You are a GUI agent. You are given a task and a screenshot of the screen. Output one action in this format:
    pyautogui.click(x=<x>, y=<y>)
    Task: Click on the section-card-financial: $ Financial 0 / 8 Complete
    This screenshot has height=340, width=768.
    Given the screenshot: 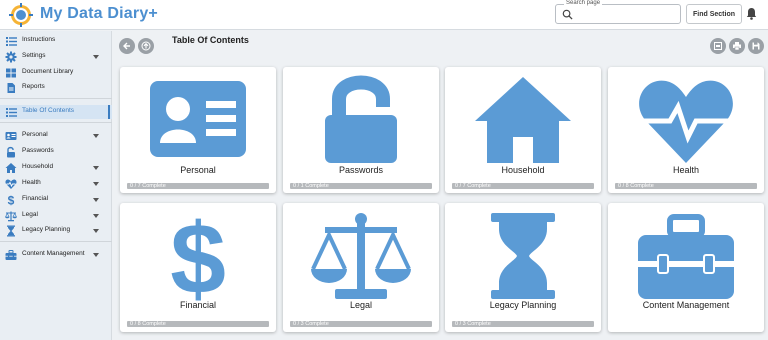 What is the action you would take?
    pyautogui.click(x=198, y=267)
    